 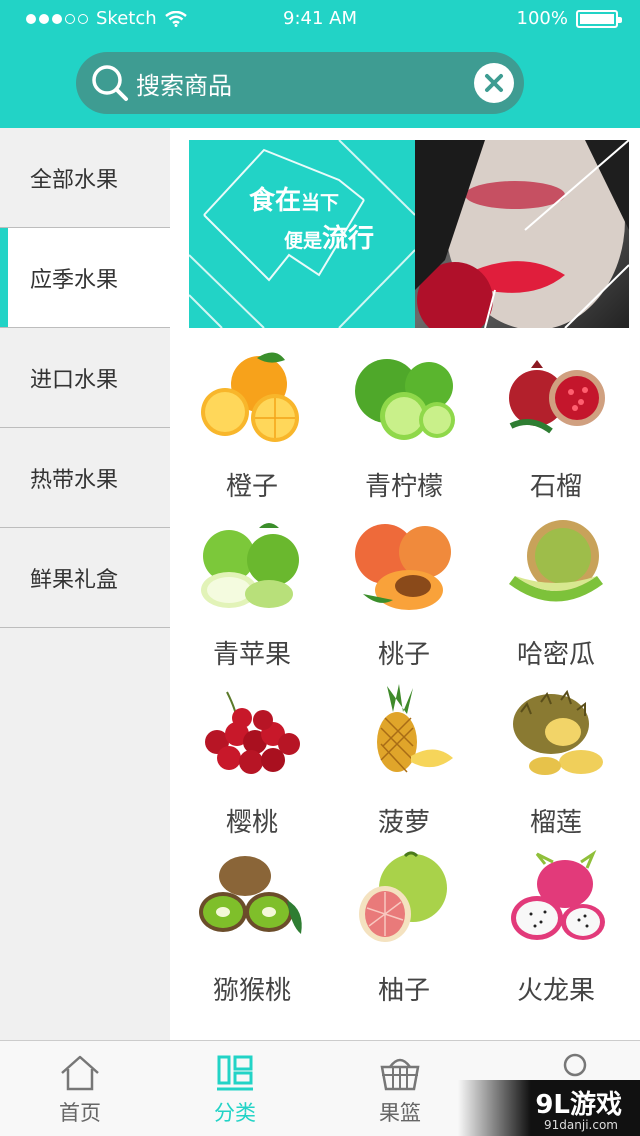 What do you see at coordinates (250, 895) in the screenshot?
I see `kiwi-image` at bounding box center [250, 895].